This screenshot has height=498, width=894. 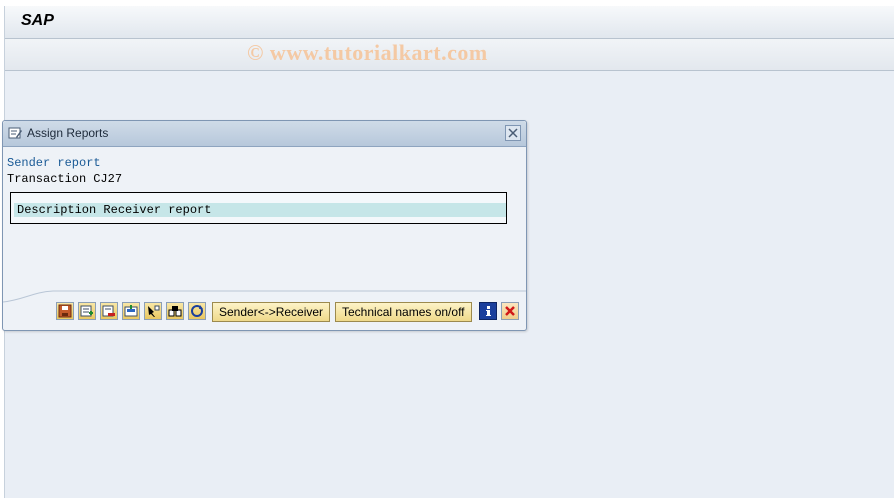 What do you see at coordinates (488, 311) in the screenshot?
I see `info-icon` at bounding box center [488, 311].